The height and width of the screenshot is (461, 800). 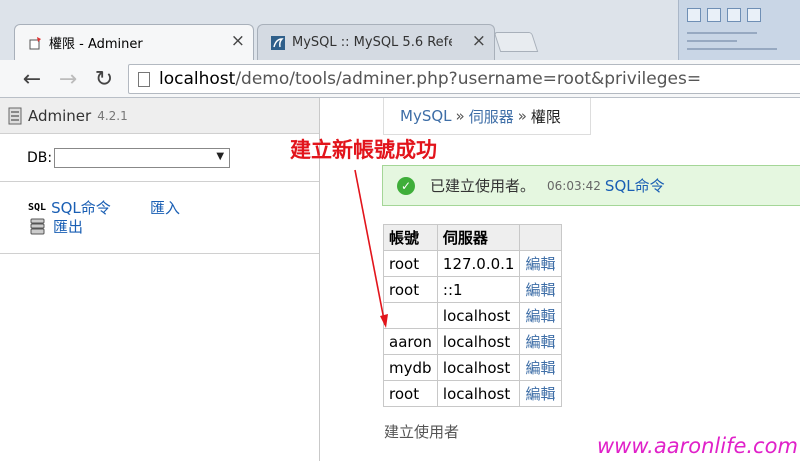 I want to click on adminer-logo-icon, so click(x=15, y=116).